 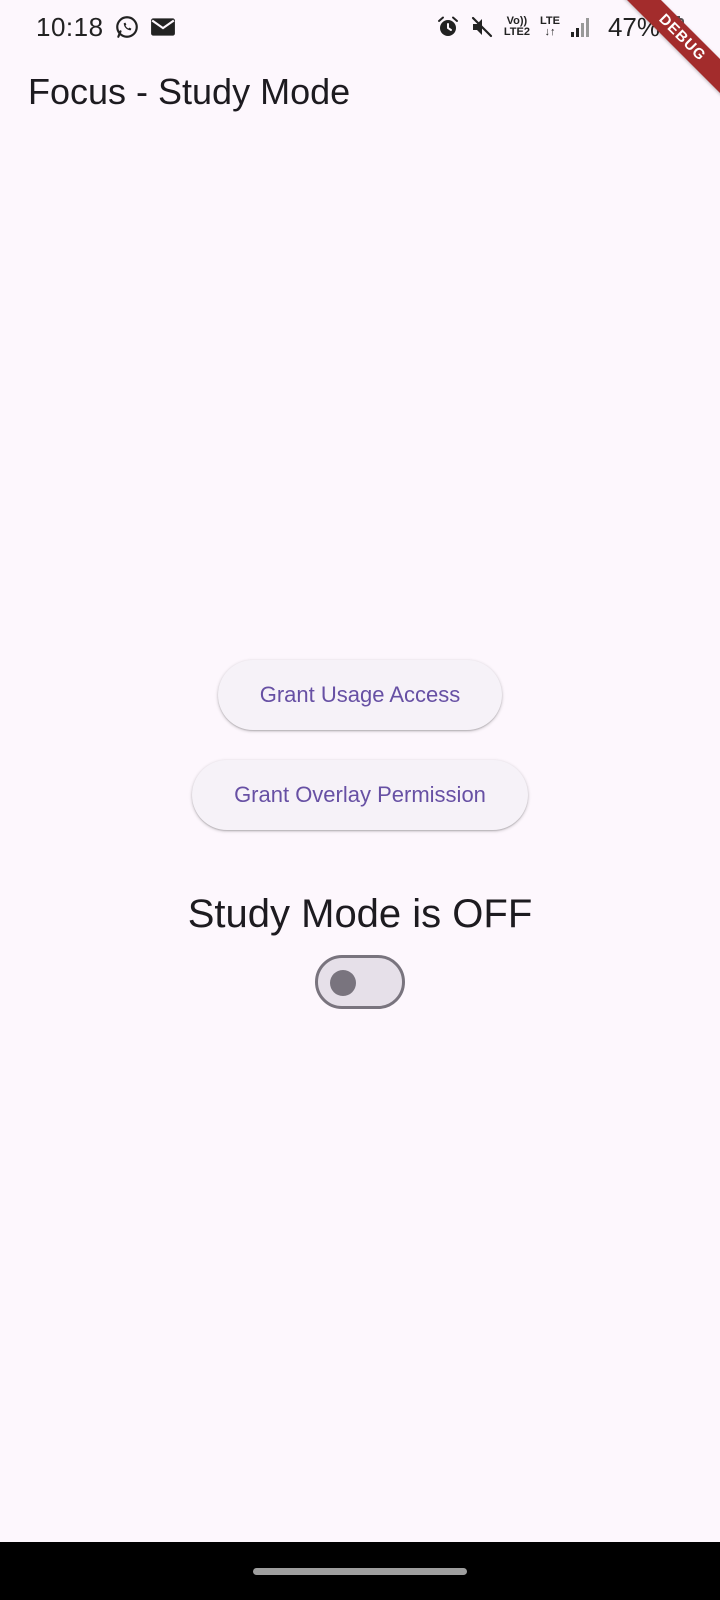 I want to click on whatsapp-icon, so click(x=127, y=27).